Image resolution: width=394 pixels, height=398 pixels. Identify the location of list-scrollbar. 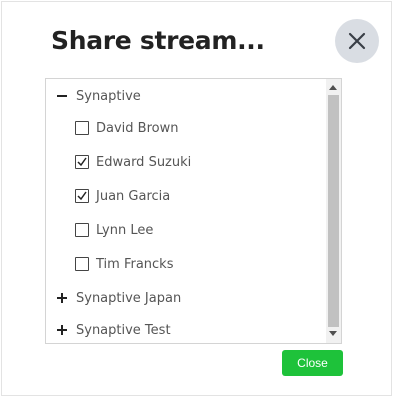
(333, 211).